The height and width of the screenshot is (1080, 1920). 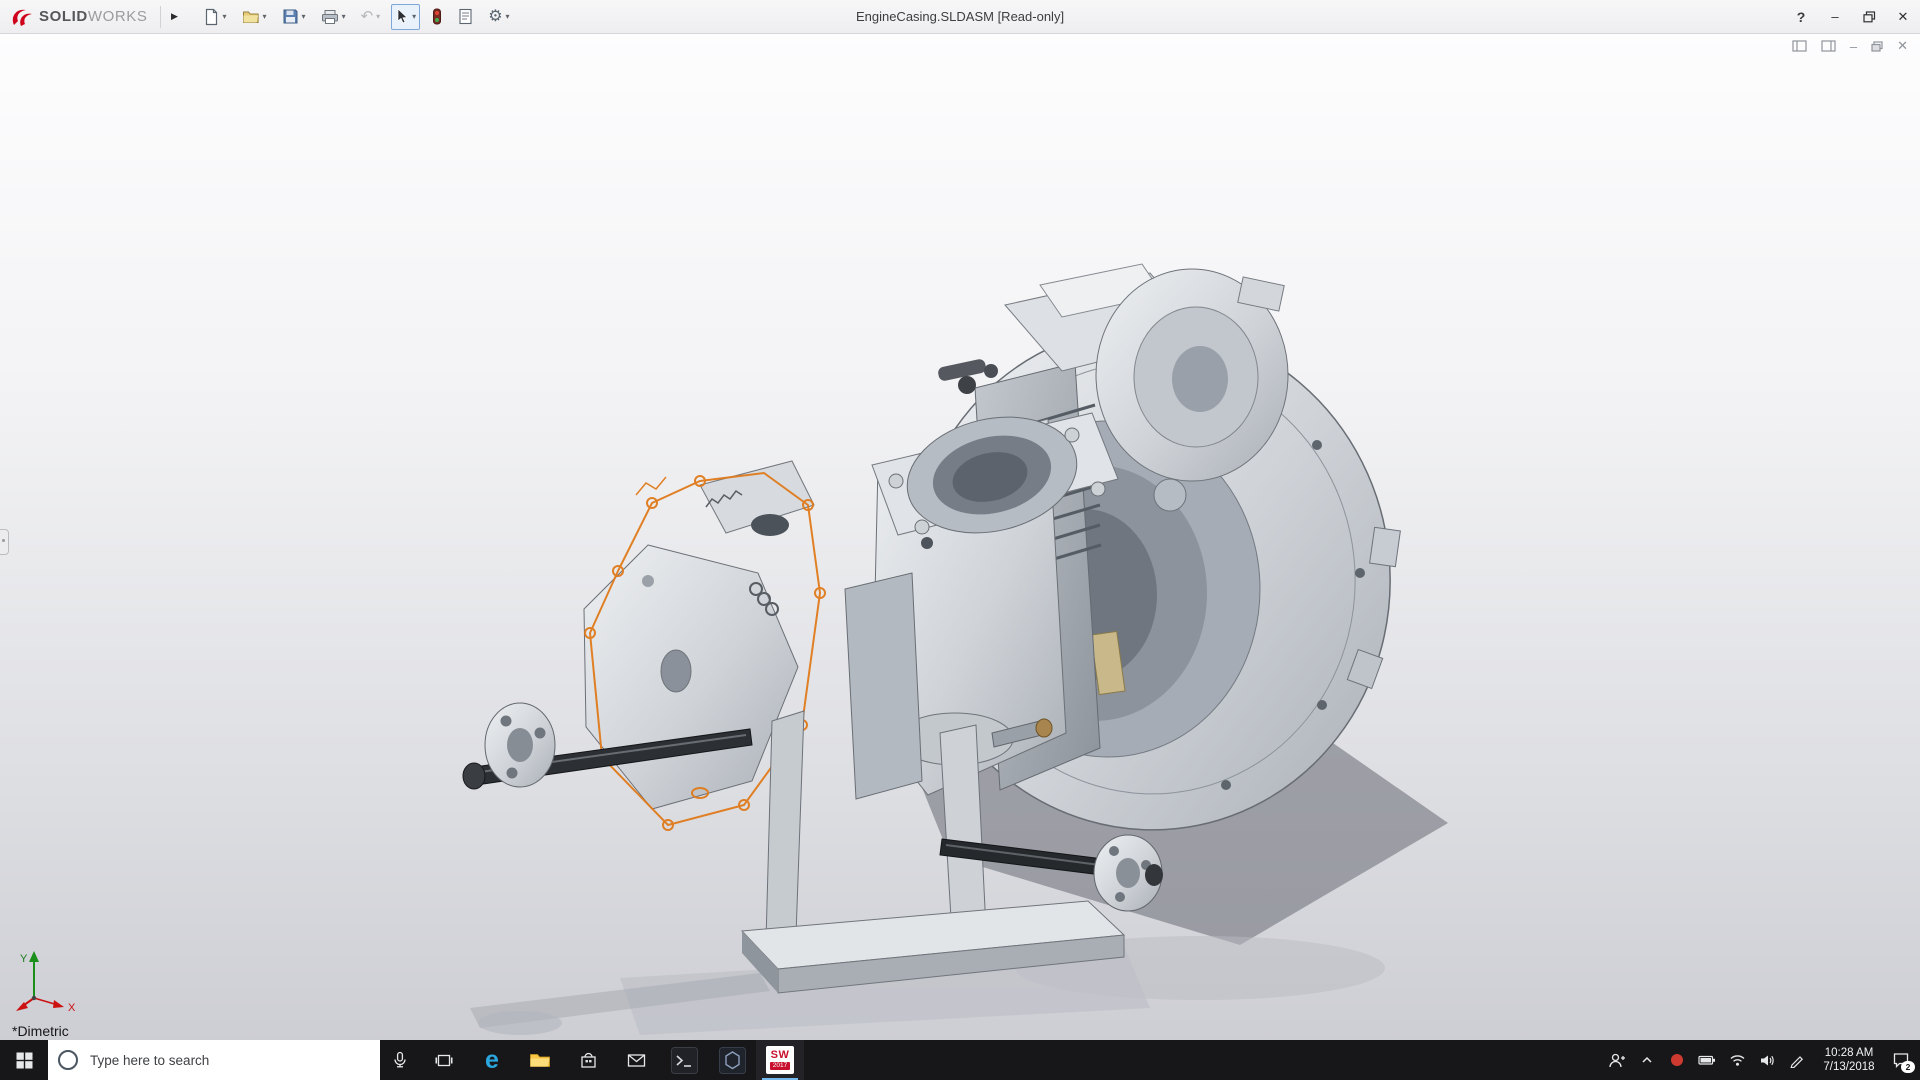 I want to click on undo-button: ↶ ▾, so click(x=371, y=17).